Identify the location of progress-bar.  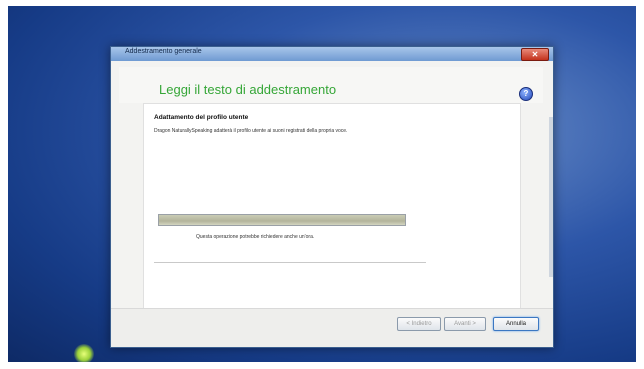
(282, 220).